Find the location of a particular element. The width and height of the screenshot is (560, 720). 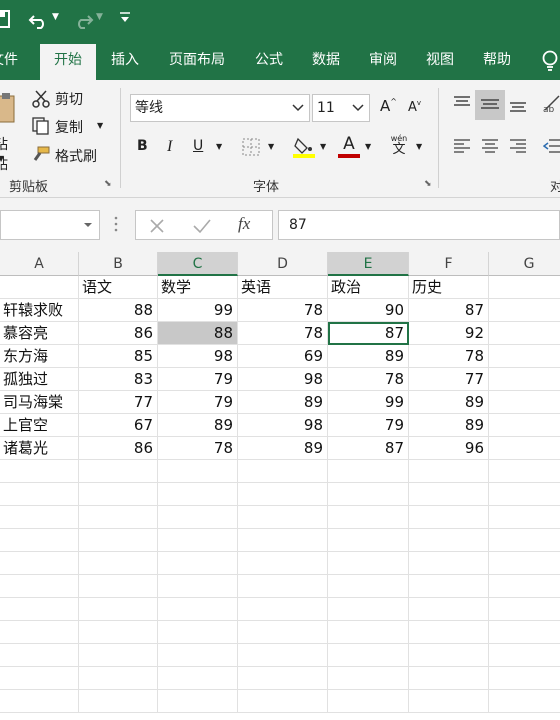

cell-e18 is located at coordinates (368, 678).